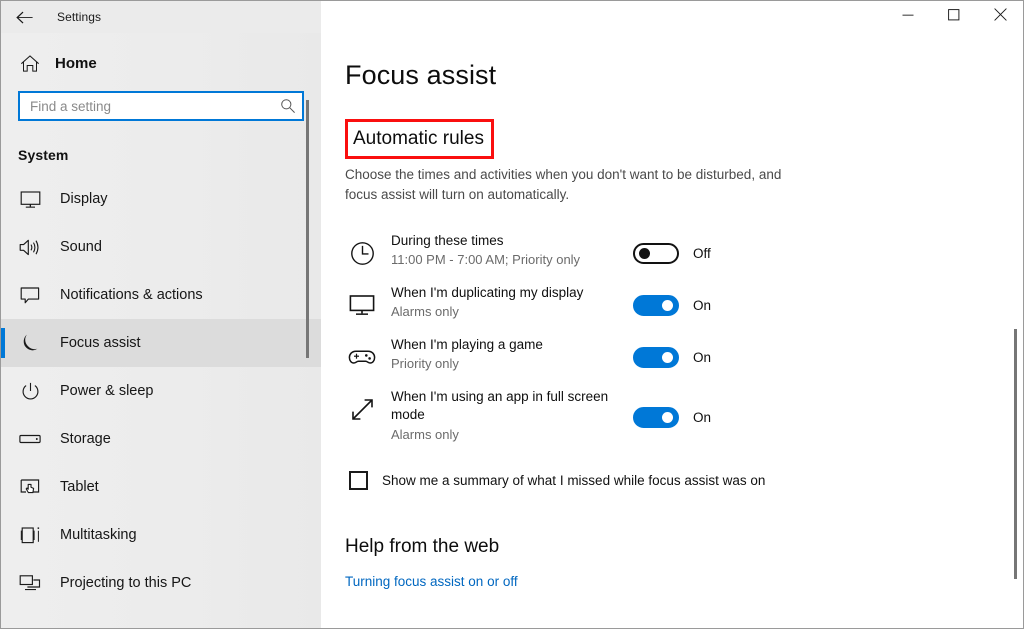  What do you see at coordinates (30, 295) in the screenshot?
I see `notification-balloon-icon` at bounding box center [30, 295].